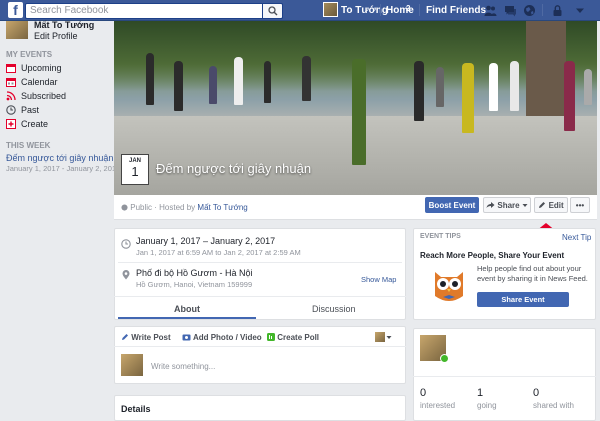  What do you see at coordinates (523, 299) in the screenshot?
I see `share-event-button: Share Event` at bounding box center [523, 299].